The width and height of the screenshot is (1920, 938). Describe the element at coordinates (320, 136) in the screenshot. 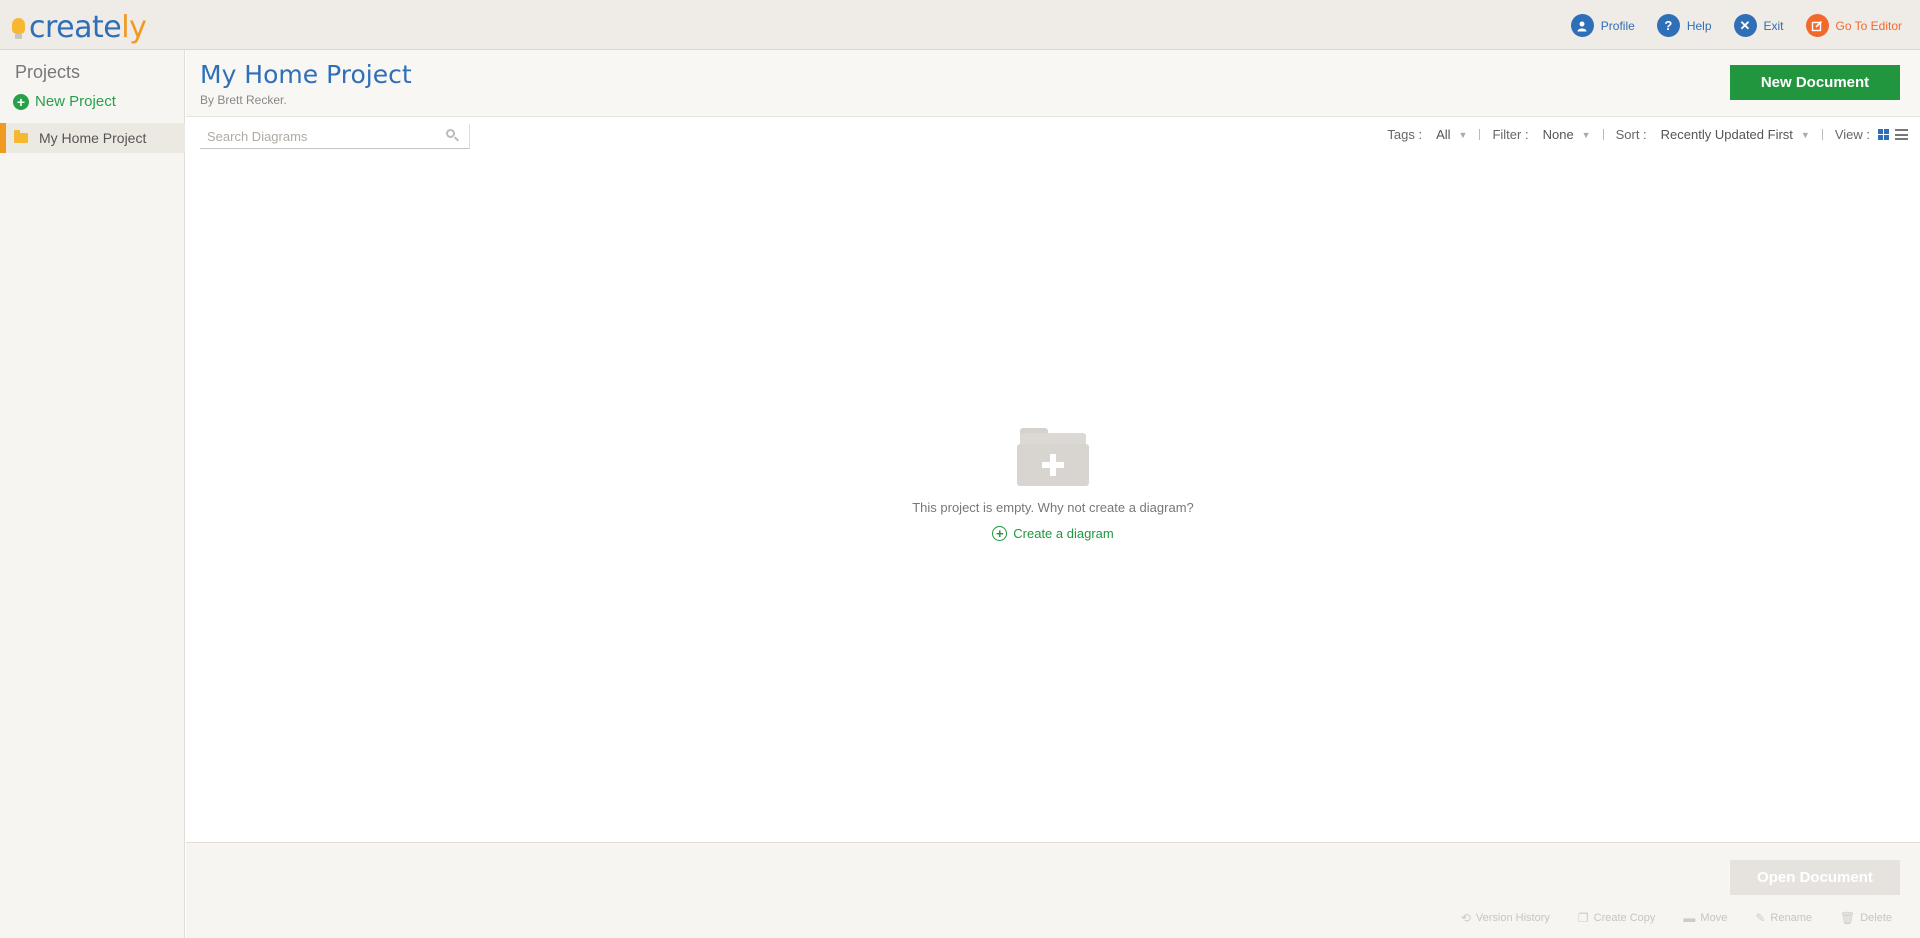

I see `search-input` at that location.